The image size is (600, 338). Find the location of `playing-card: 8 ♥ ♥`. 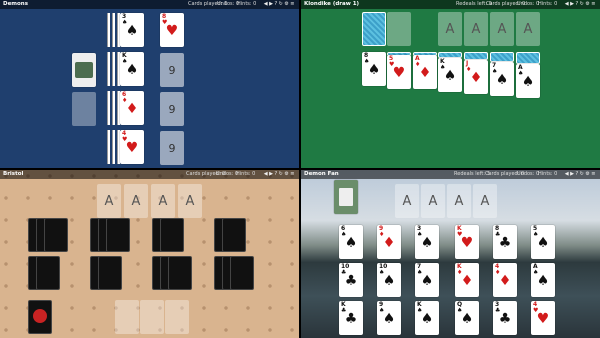

playing-card: 8 ♥ ♥ is located at coordinates (172, 30).